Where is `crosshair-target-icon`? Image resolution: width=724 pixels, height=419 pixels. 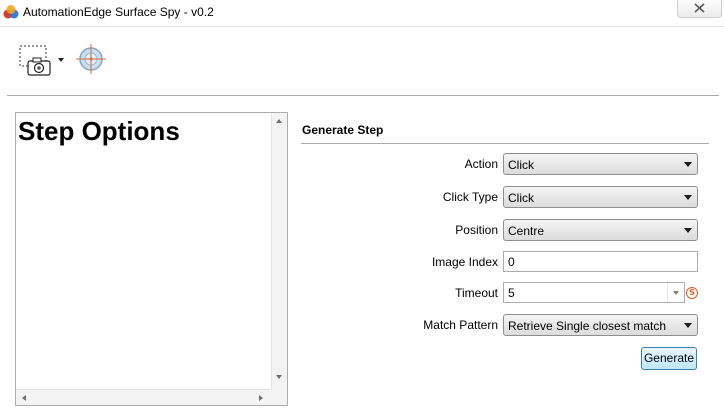 crosshair-target-icon is located at coordinates (91, 59).